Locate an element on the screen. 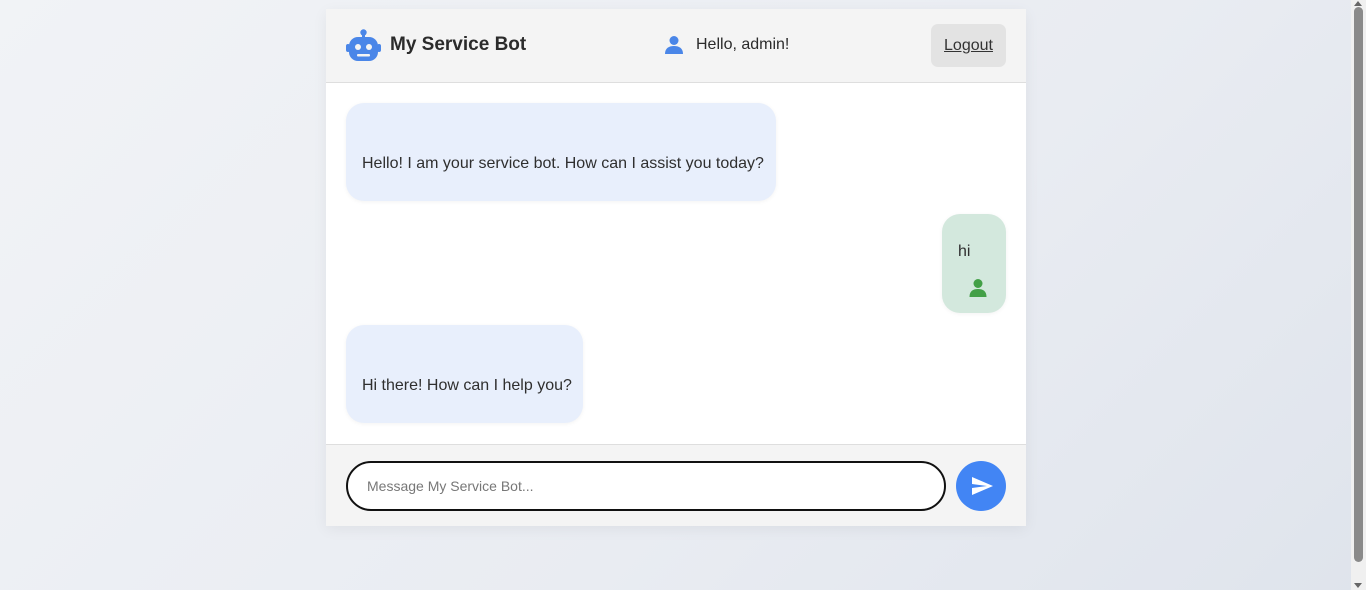  greeting-text: Hello, admin! is located at coordinates (743, 44).